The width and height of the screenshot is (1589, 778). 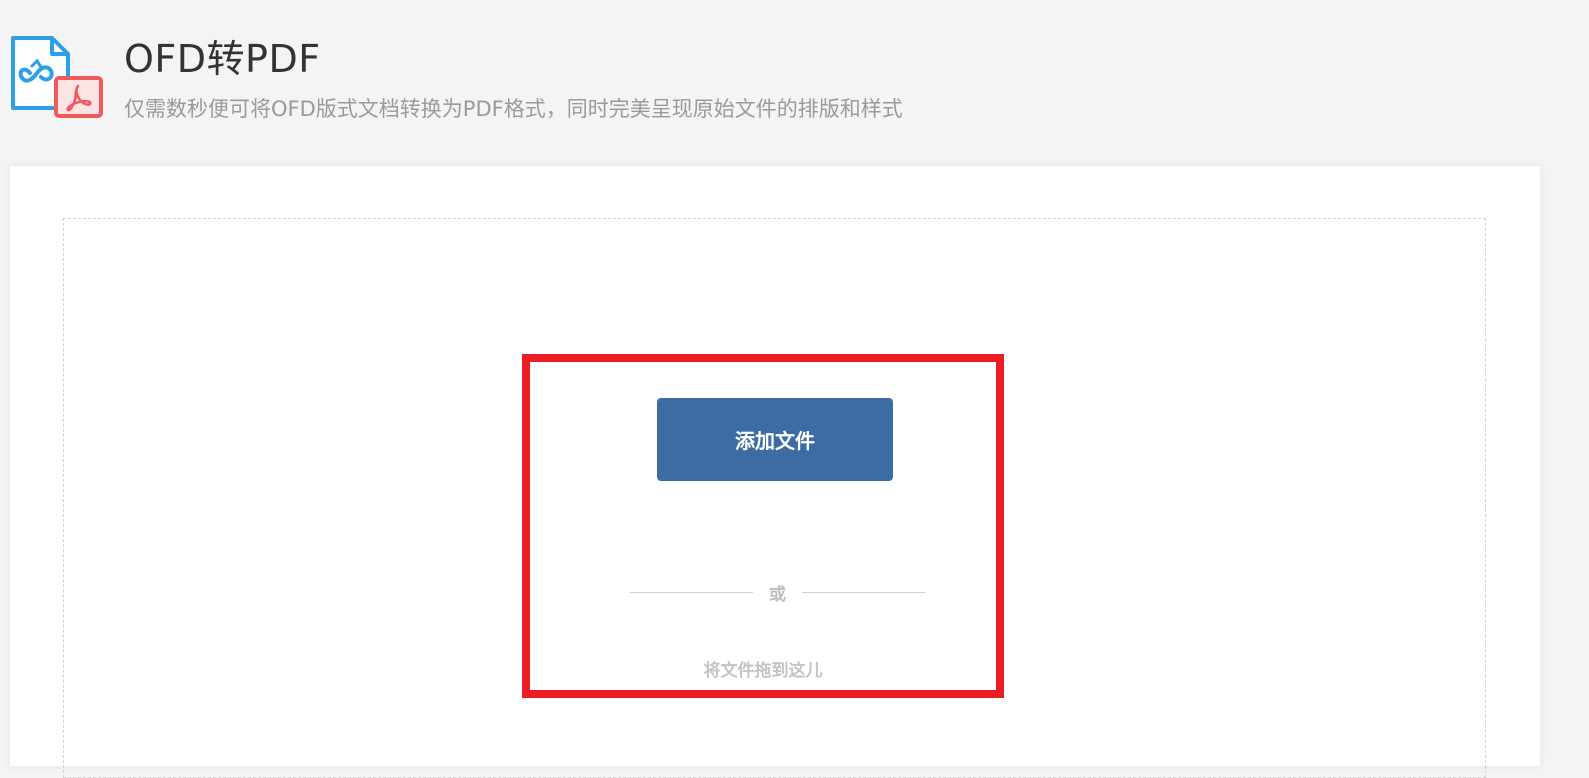 I want to click on ofd-to-pdf-icon, so click(x=58, y=78).